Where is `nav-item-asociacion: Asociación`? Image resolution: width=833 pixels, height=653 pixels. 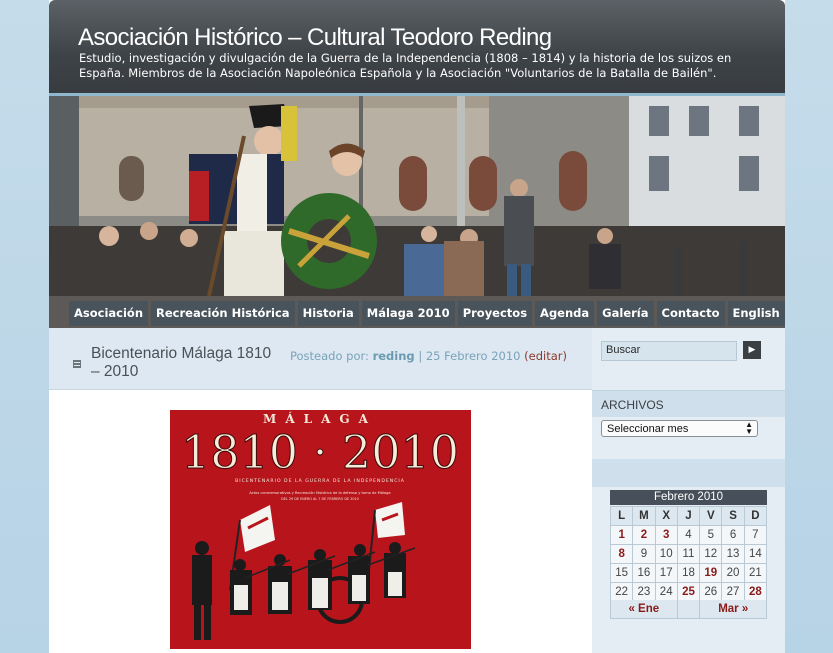 nav-item-asociacion: Asociación is located at coordinates (109, 313).